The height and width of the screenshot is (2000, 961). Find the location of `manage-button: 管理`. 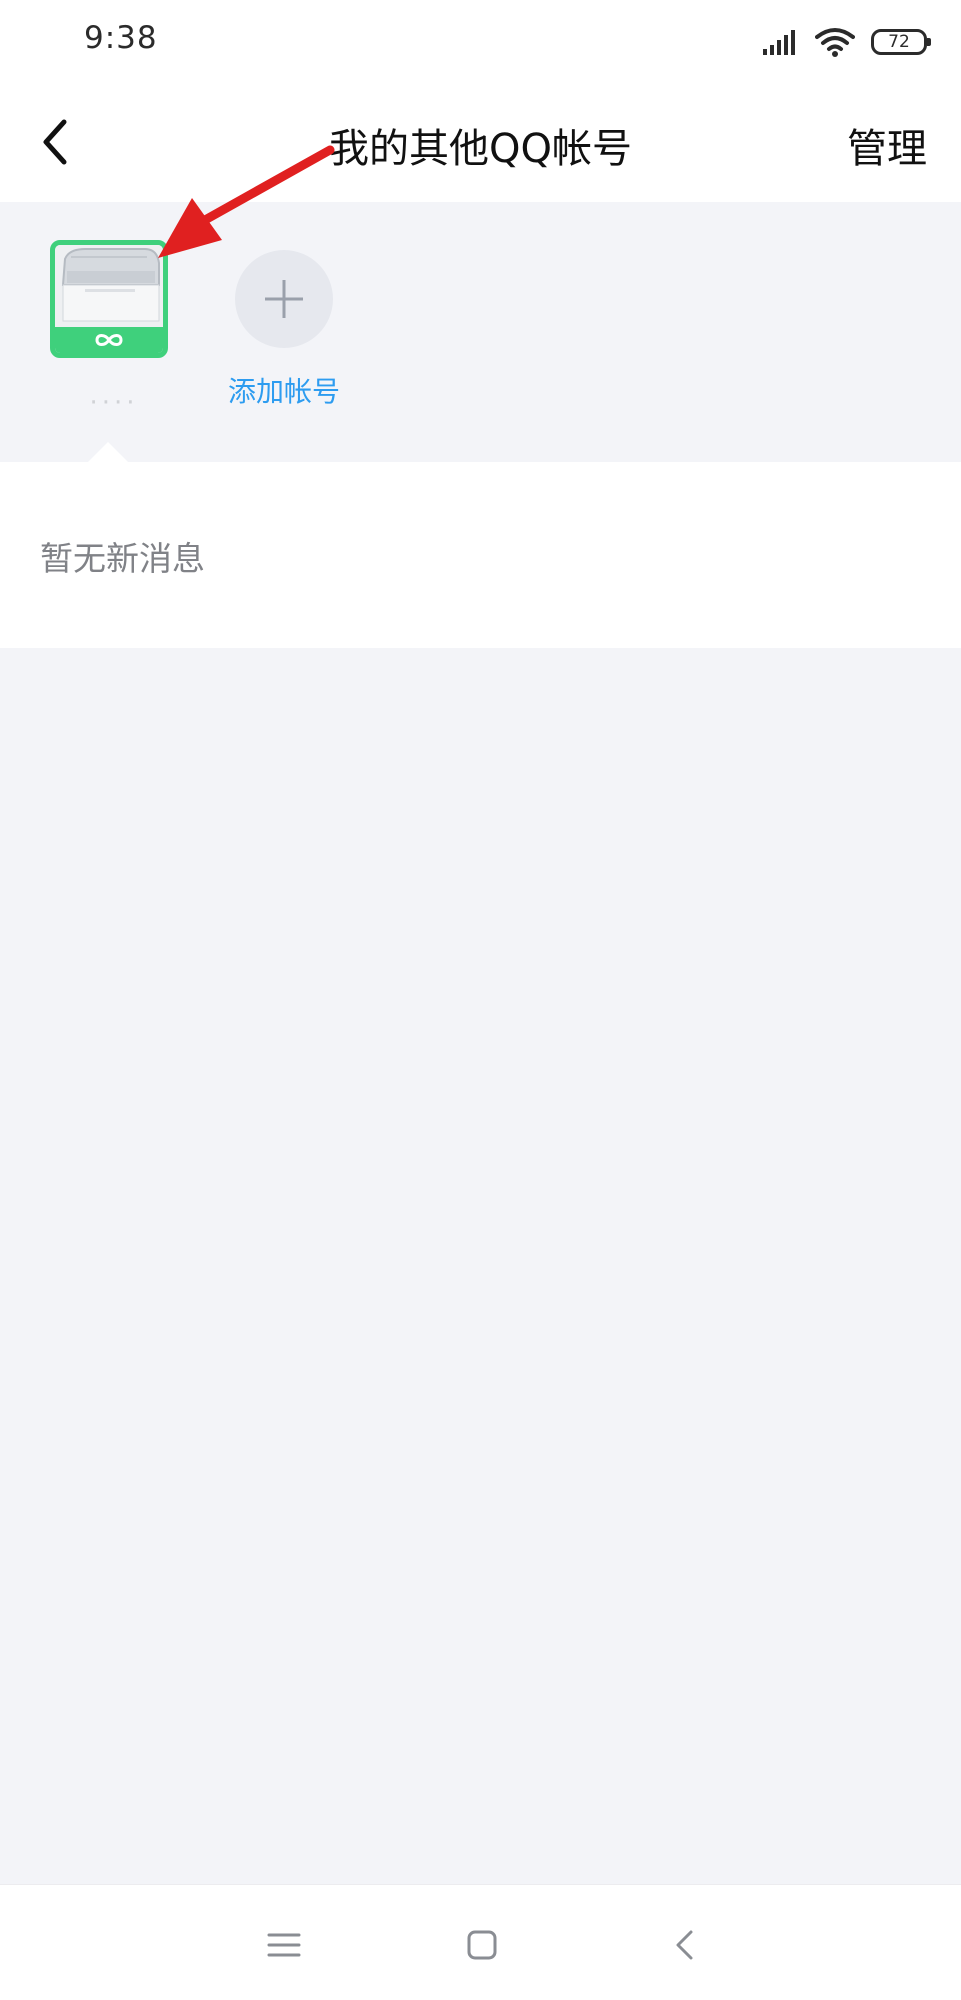

manage-button: 管理 is located at coordinates (887, 145).